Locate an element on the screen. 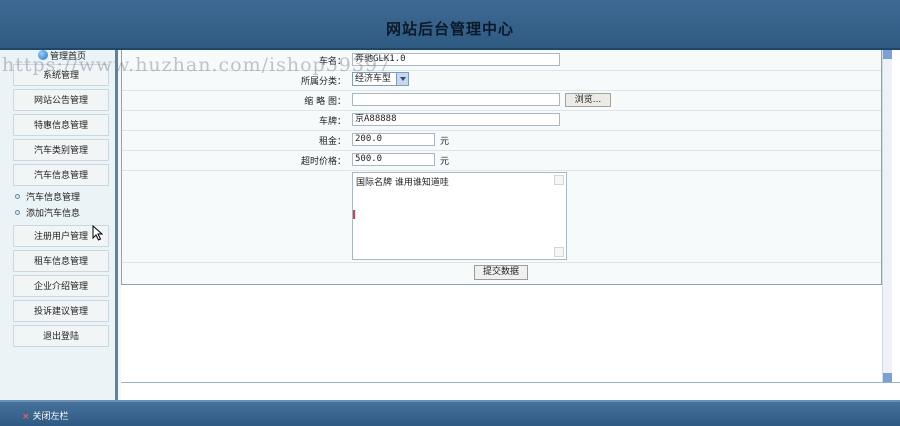 This screenshot has height=426, width=900. text-caret is located at coordinates (354, 214).